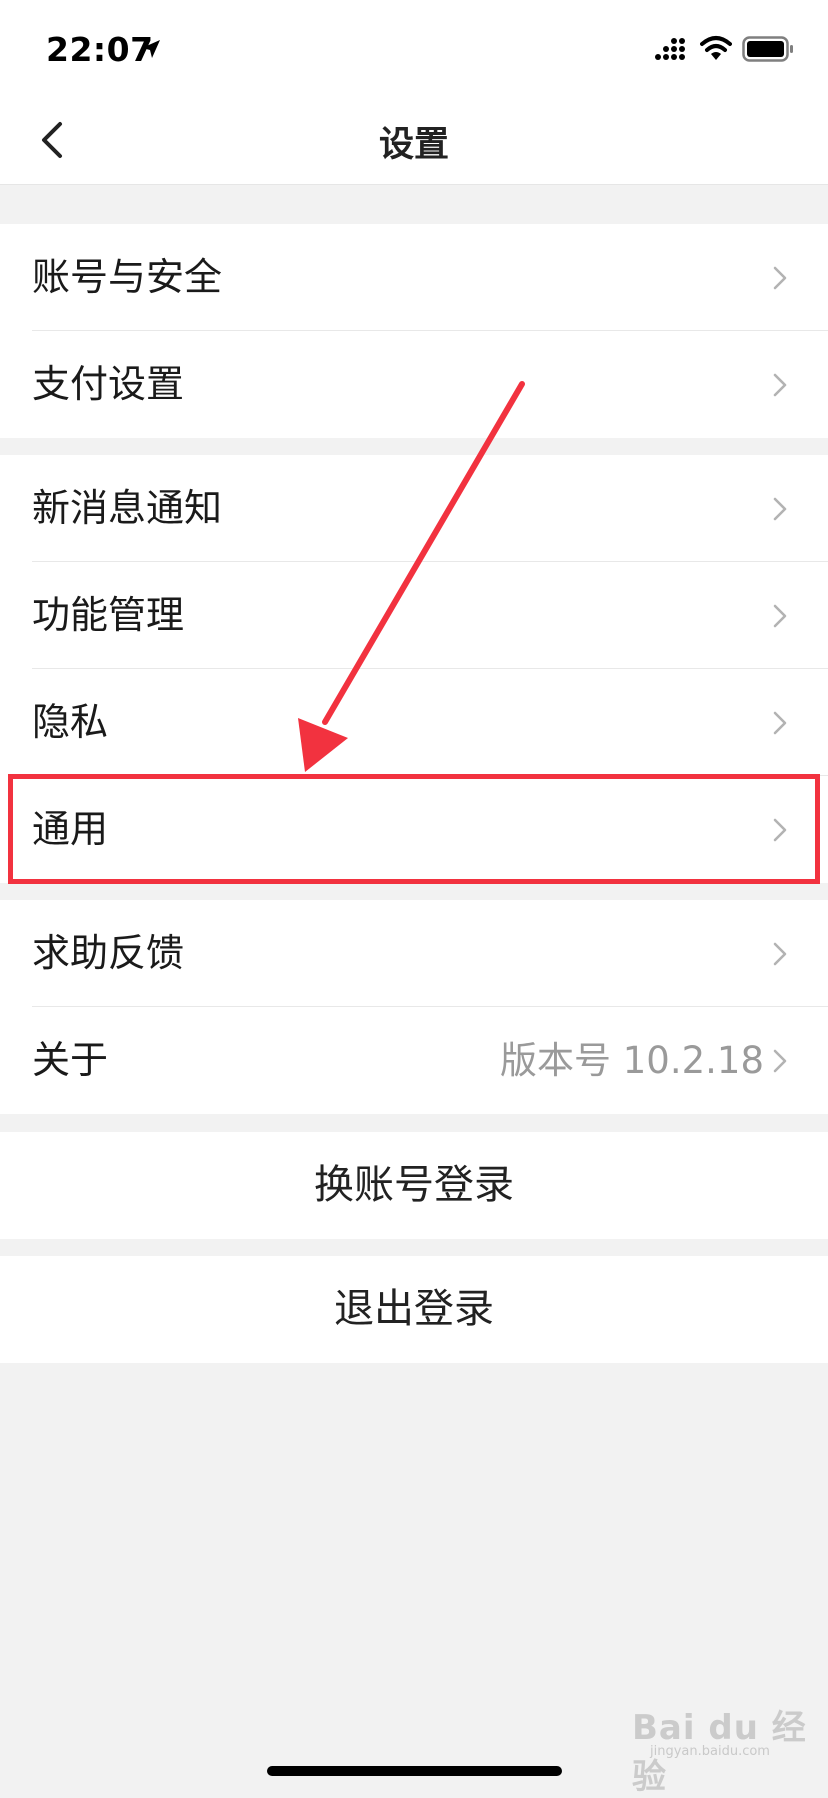 The height and width of the screenshot is (1798, 828). I want to click on settings-item-label: 支付设置, so click(108, 384).